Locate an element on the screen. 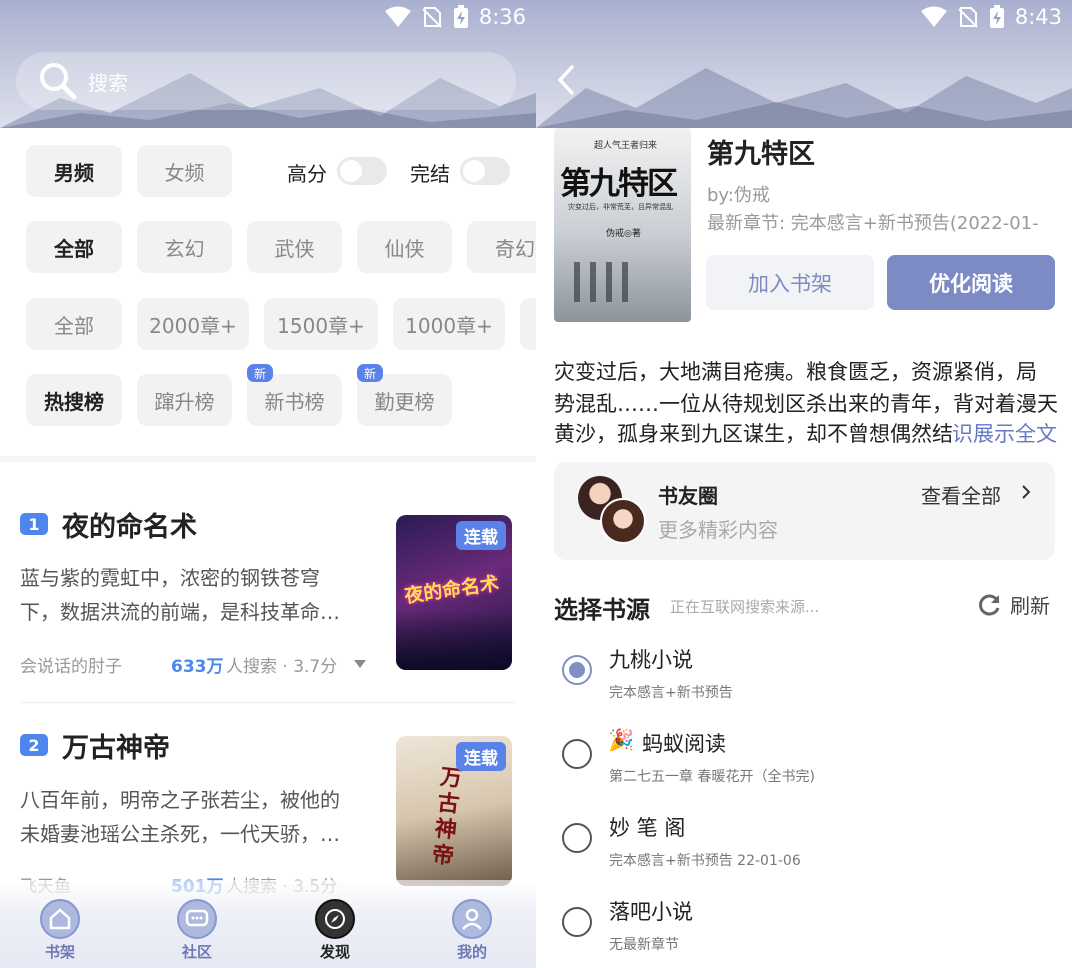  nav-community: 社区 is located at coordinates (197, 930).